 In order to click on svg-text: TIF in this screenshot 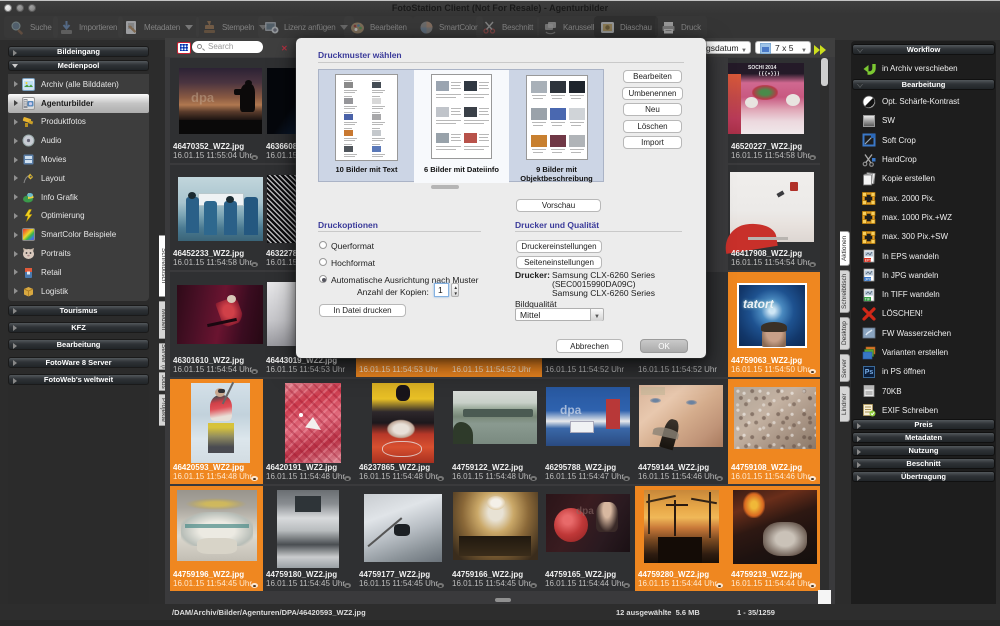, I will do `click(867, 299)`.